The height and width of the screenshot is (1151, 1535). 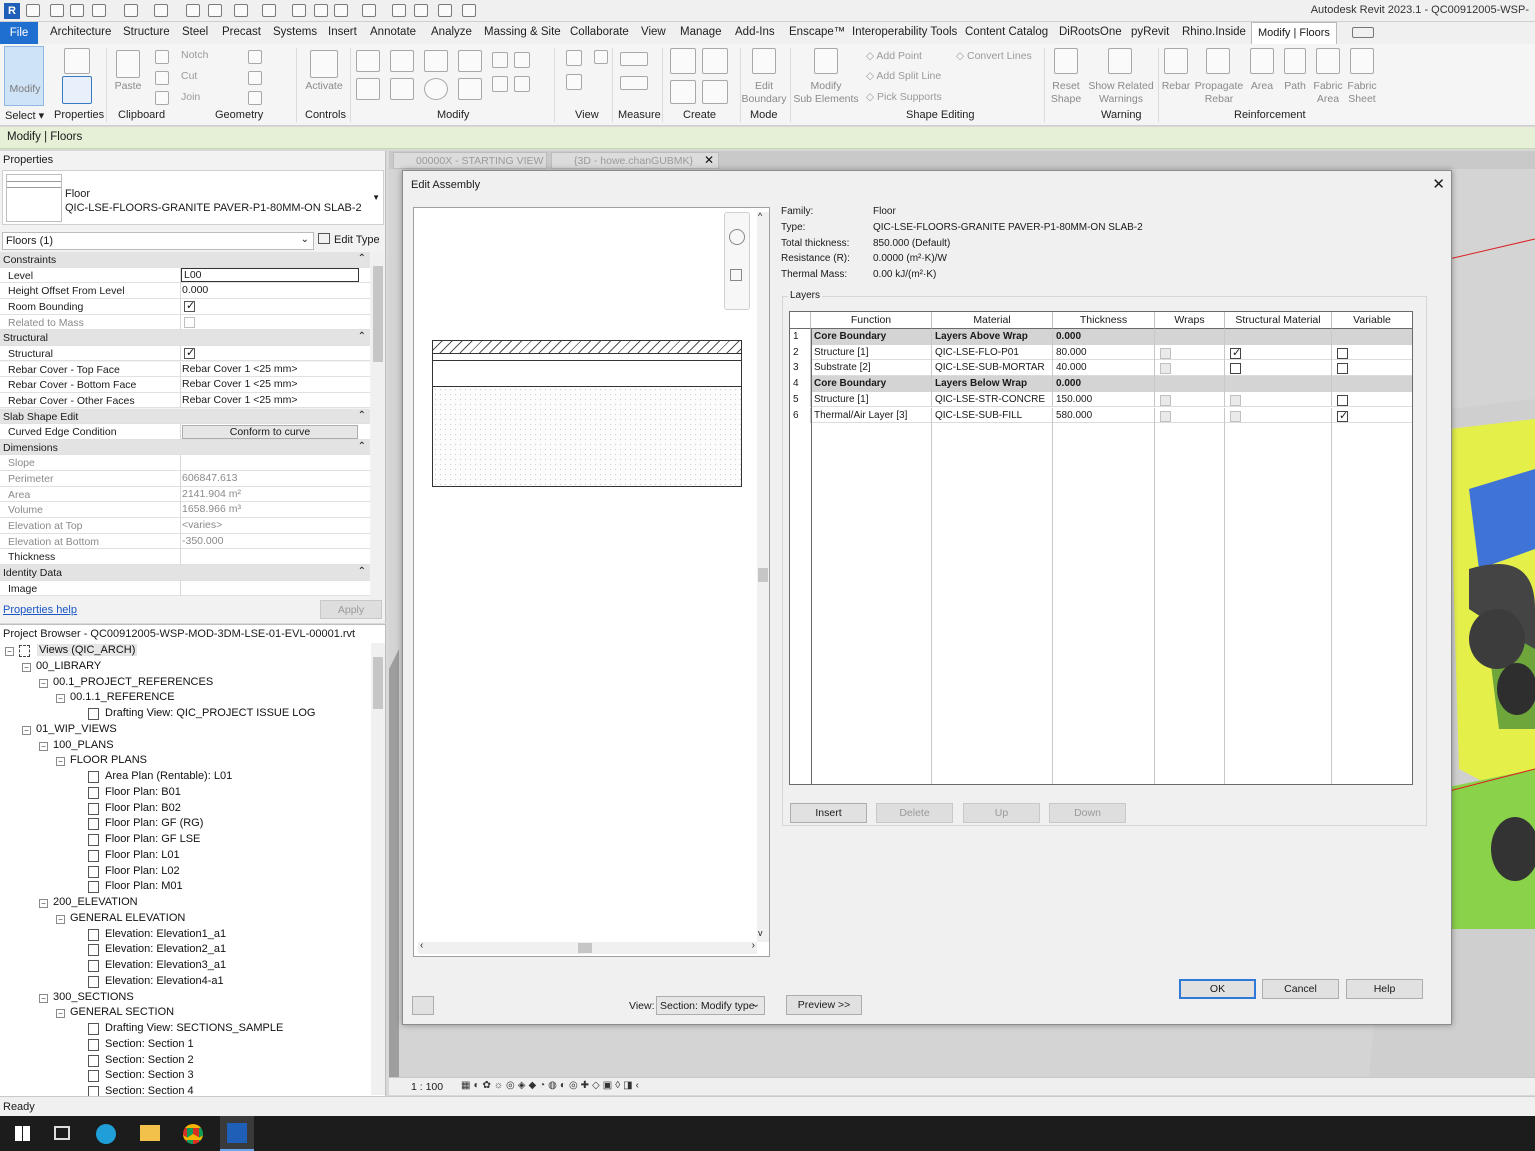 I want to click on view-controls-icon: ▦◐✿☼◎◈◆◔◍◐◎✚◇▣◊◨‹, so click(x=551, y=1085).